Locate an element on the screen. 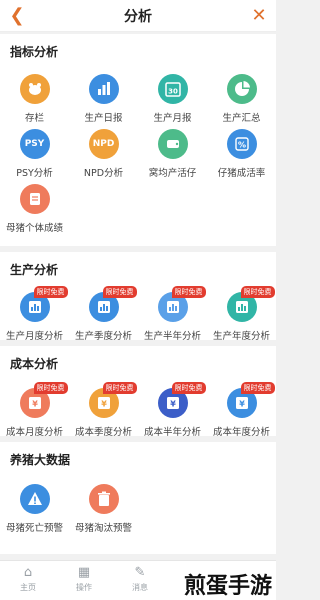  section-title: 成本分析 is located at coordinates (34, 364).